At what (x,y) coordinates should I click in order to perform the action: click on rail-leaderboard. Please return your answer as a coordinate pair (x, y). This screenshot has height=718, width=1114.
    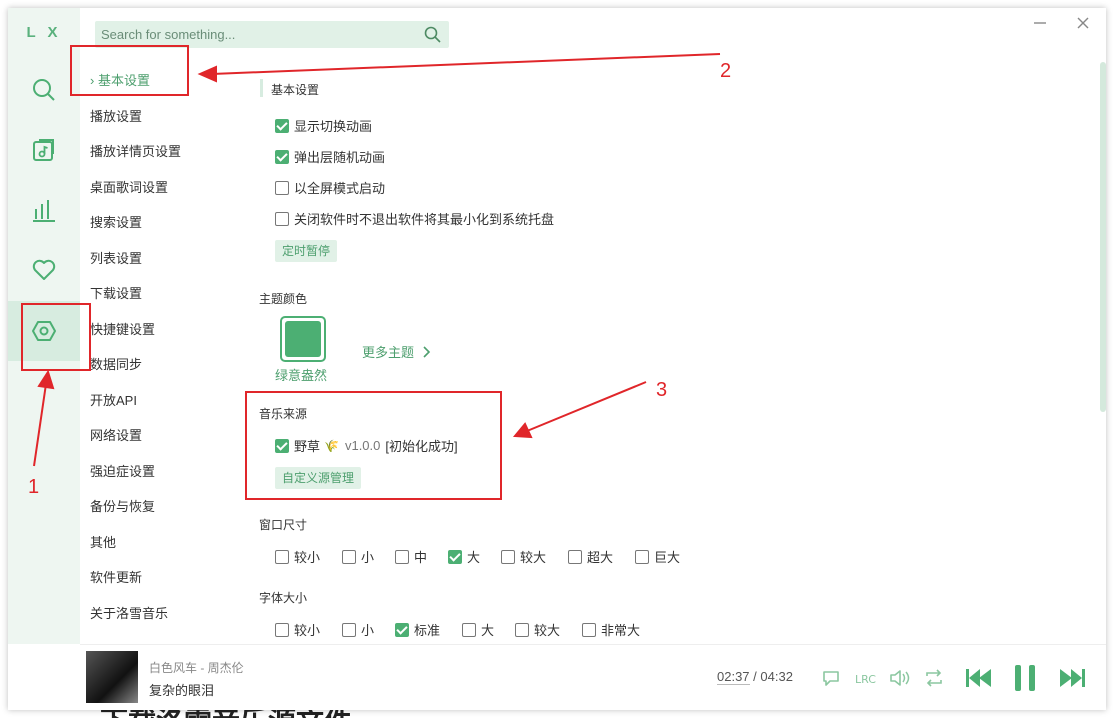
    Looking at the image, I should click on (44, 210).